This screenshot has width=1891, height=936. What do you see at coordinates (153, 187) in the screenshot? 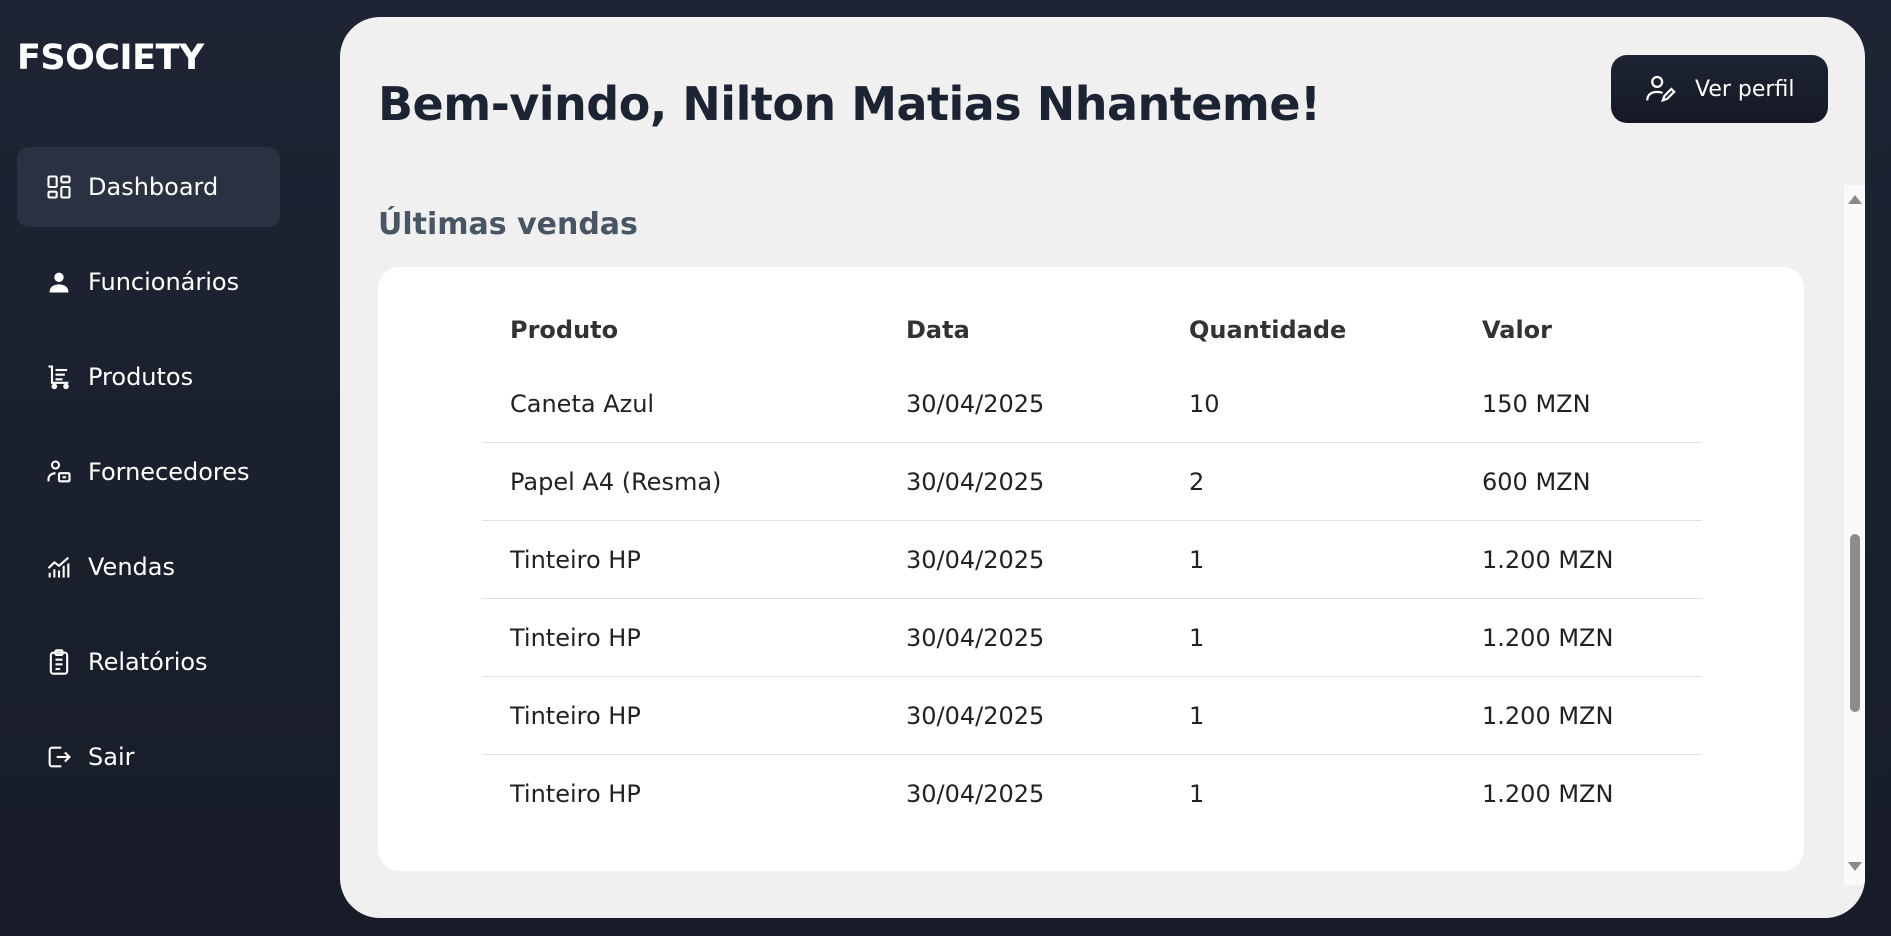
I see `sidebar-item-label: Dashboard` at bounding box center [153, 187].